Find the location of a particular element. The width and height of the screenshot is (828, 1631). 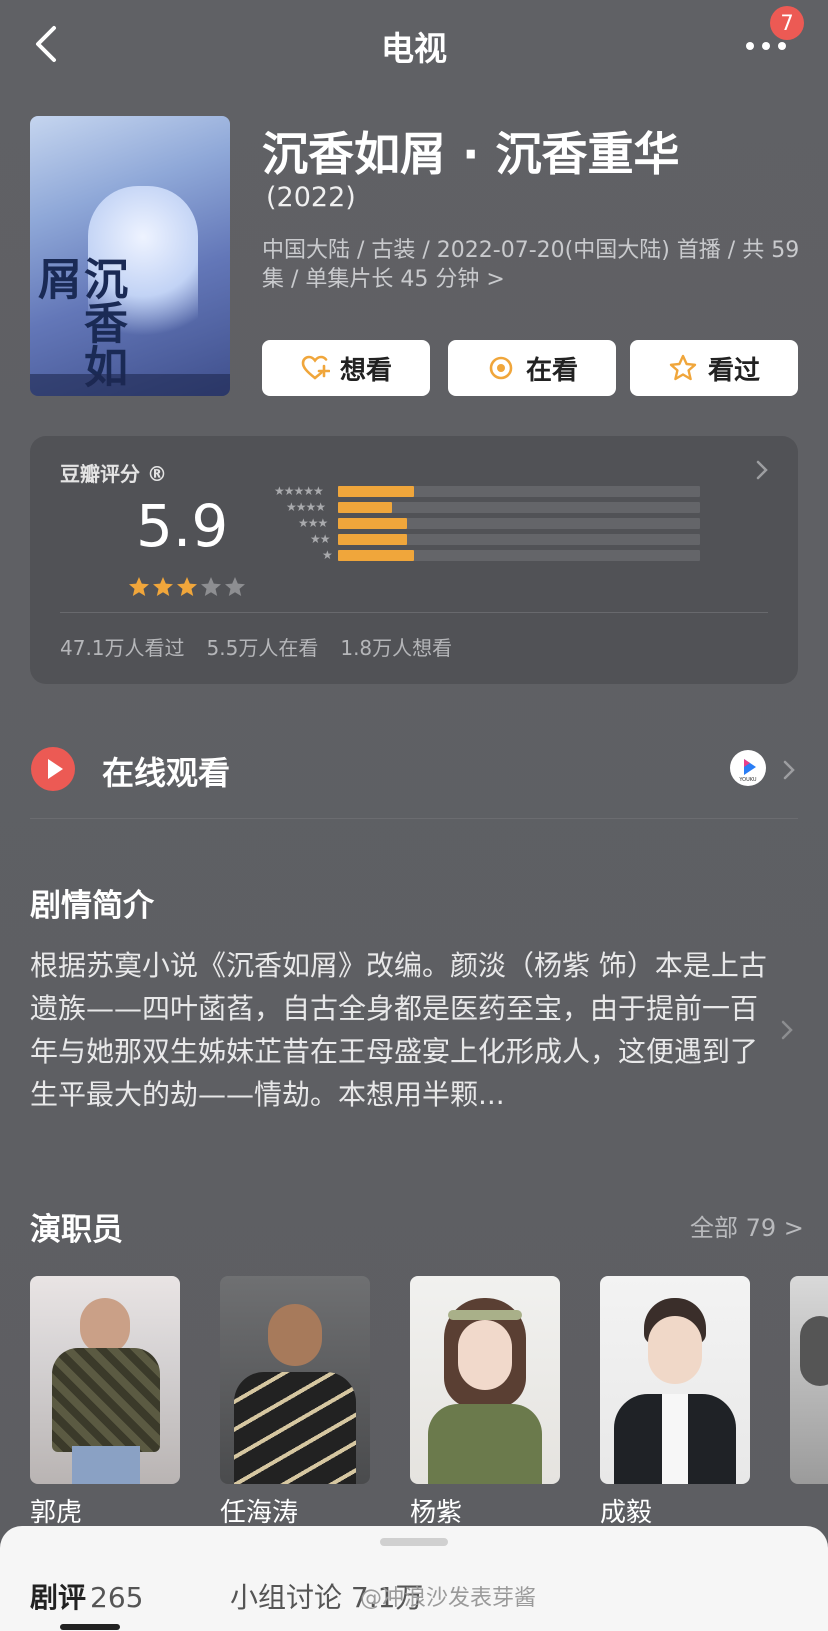

heart-plus-icon is located at coordinates (315, 367).